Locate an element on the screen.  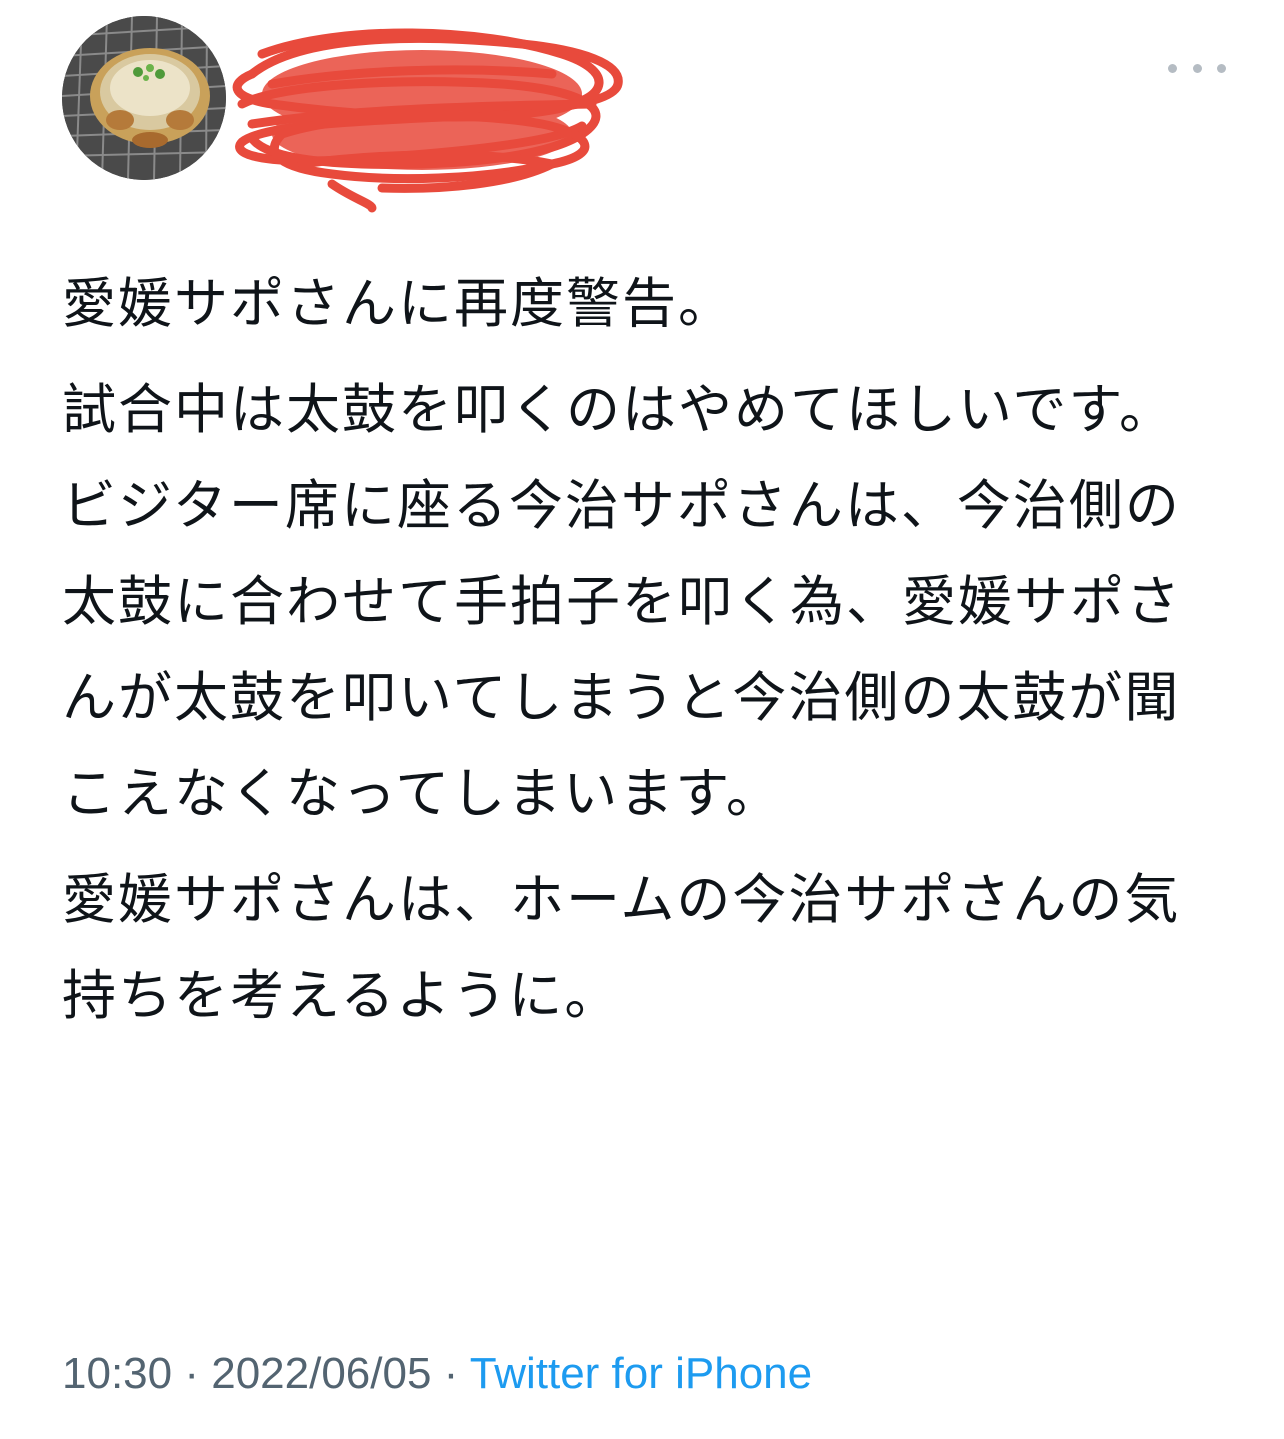
tweet-paragraph-3: 愛媛サポさんは、ホームの今治サポさんの気持ちを考えるように。 is located at coordinates (621, 947).